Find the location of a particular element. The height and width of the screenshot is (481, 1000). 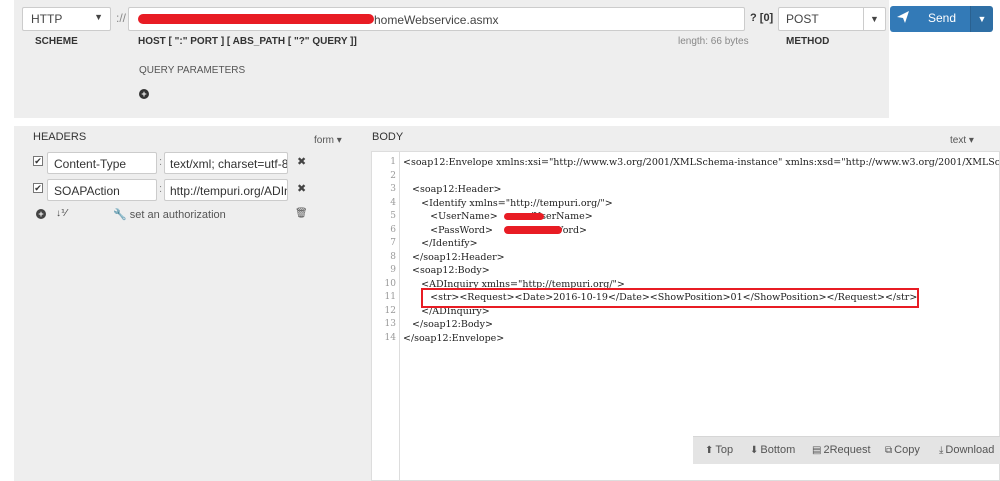

arrow-up-icon: ⬆ is located at coordinates (709, 450).